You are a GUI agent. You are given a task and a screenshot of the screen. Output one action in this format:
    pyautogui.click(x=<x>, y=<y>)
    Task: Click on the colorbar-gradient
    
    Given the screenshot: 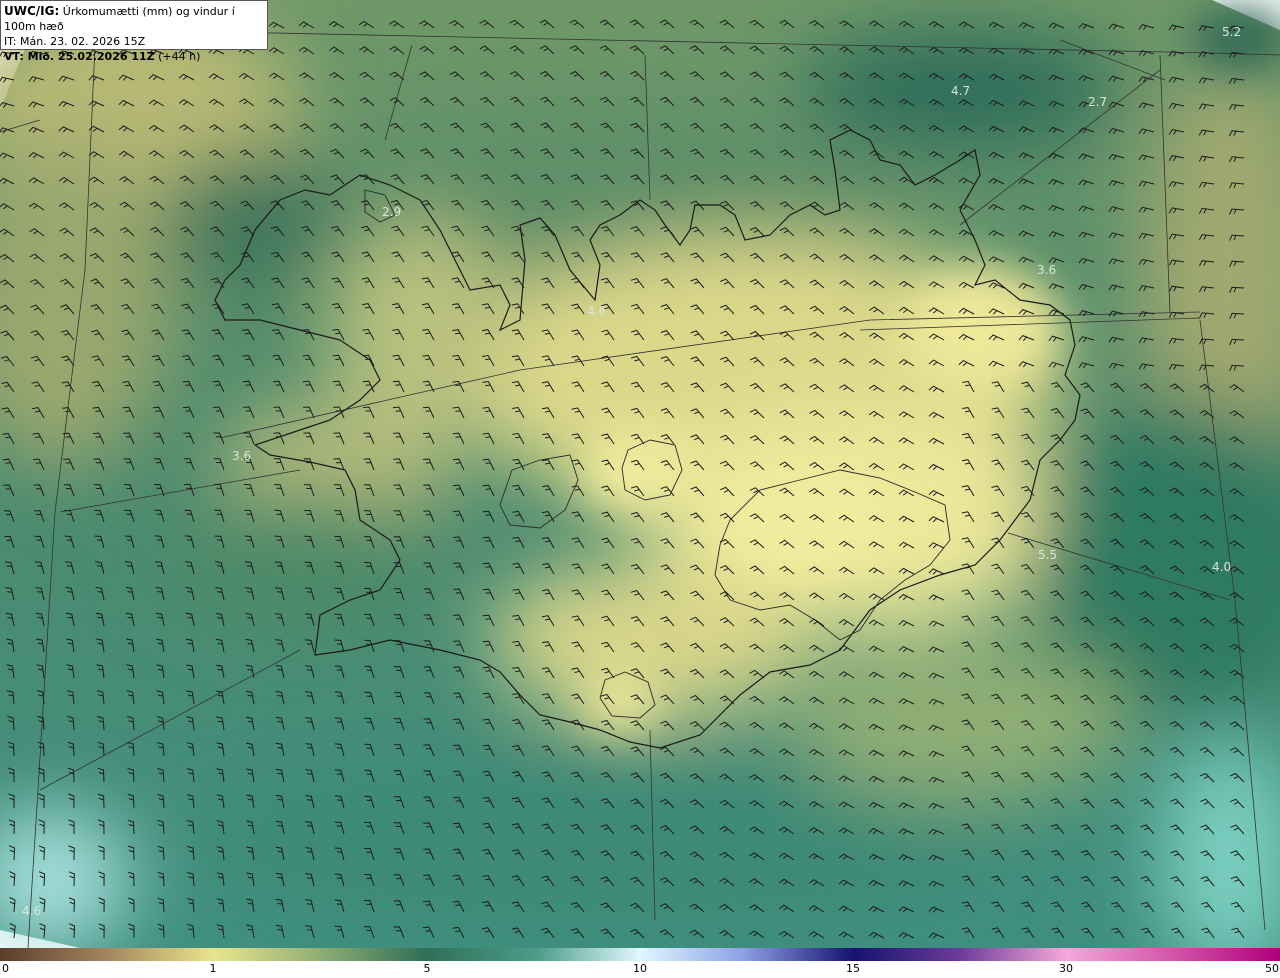 What is the action you would take?
    pyautogui.click(x=640, y=954)
    